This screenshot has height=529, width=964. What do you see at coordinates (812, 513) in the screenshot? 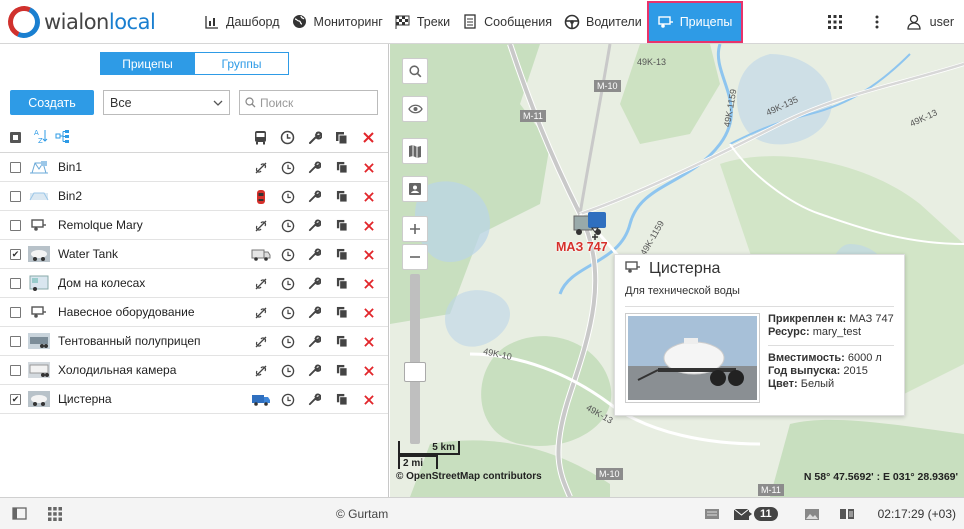
I see `image-icon` at bounding box center [812, 513].